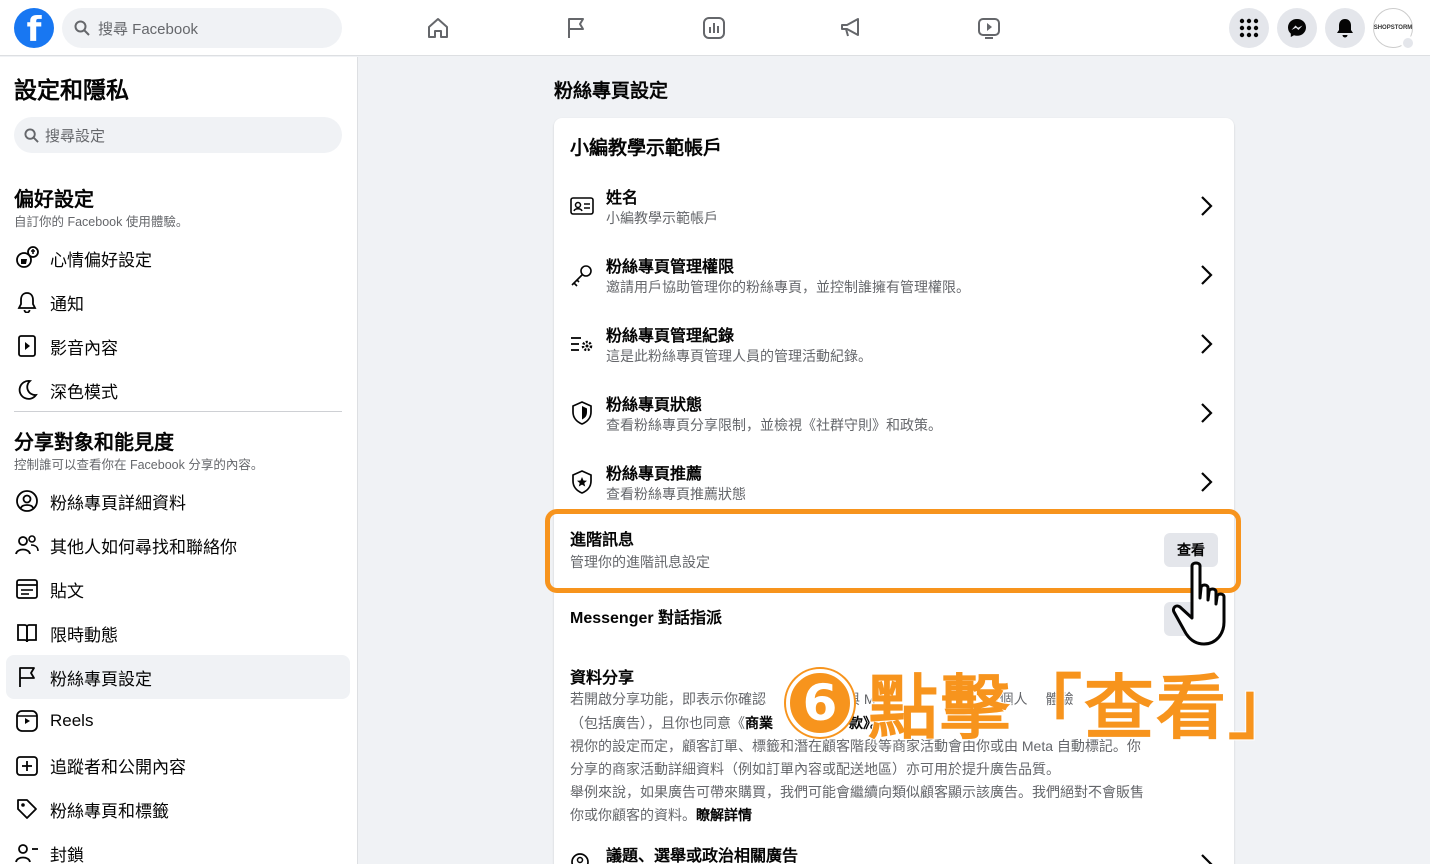  Describe the element at coordinates (178, 589) in the screenshot. I see `sidebar-item-posts: 貼文` at that location.